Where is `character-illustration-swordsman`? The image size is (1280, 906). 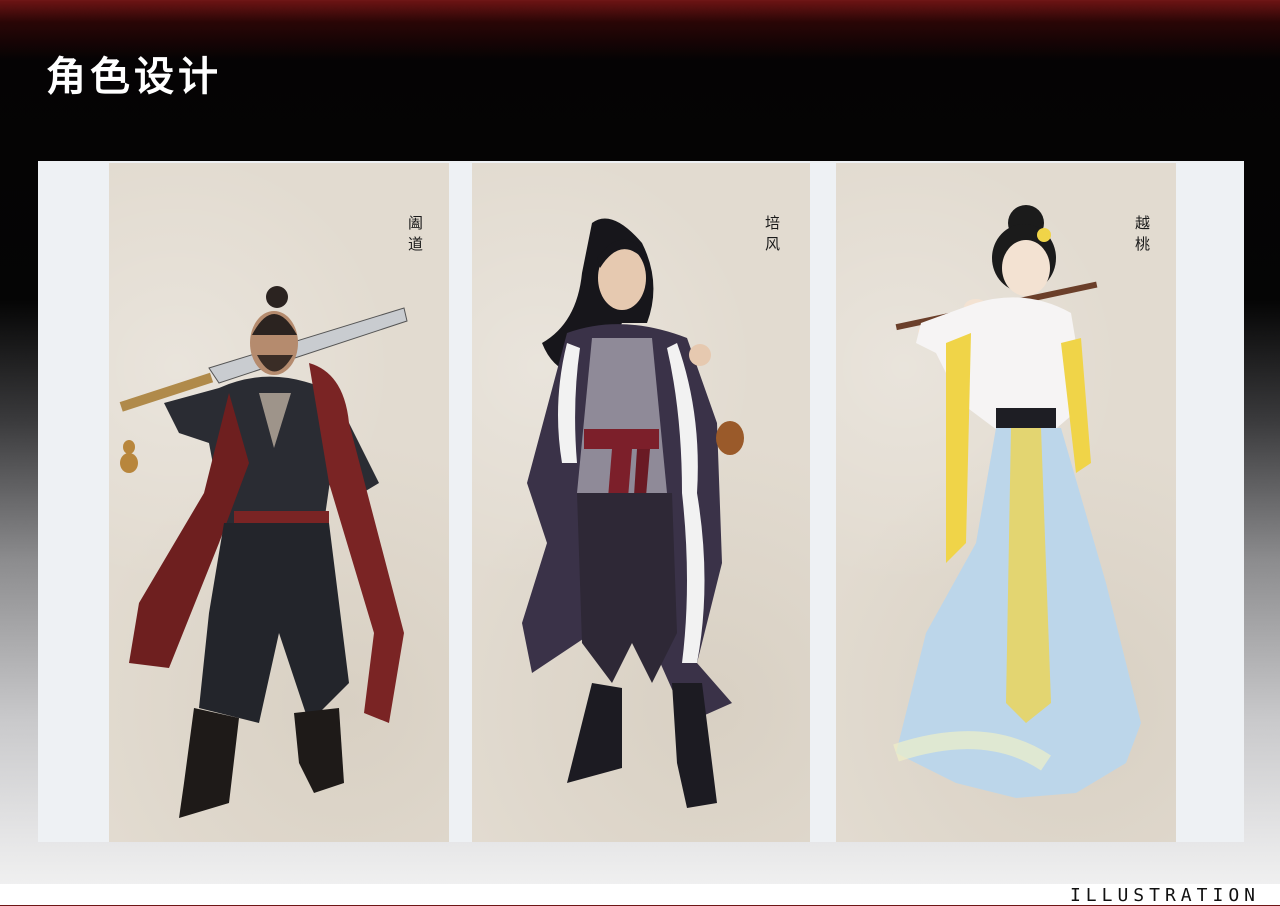
character-illustration-swordsman is located at coordinates (263, 552).